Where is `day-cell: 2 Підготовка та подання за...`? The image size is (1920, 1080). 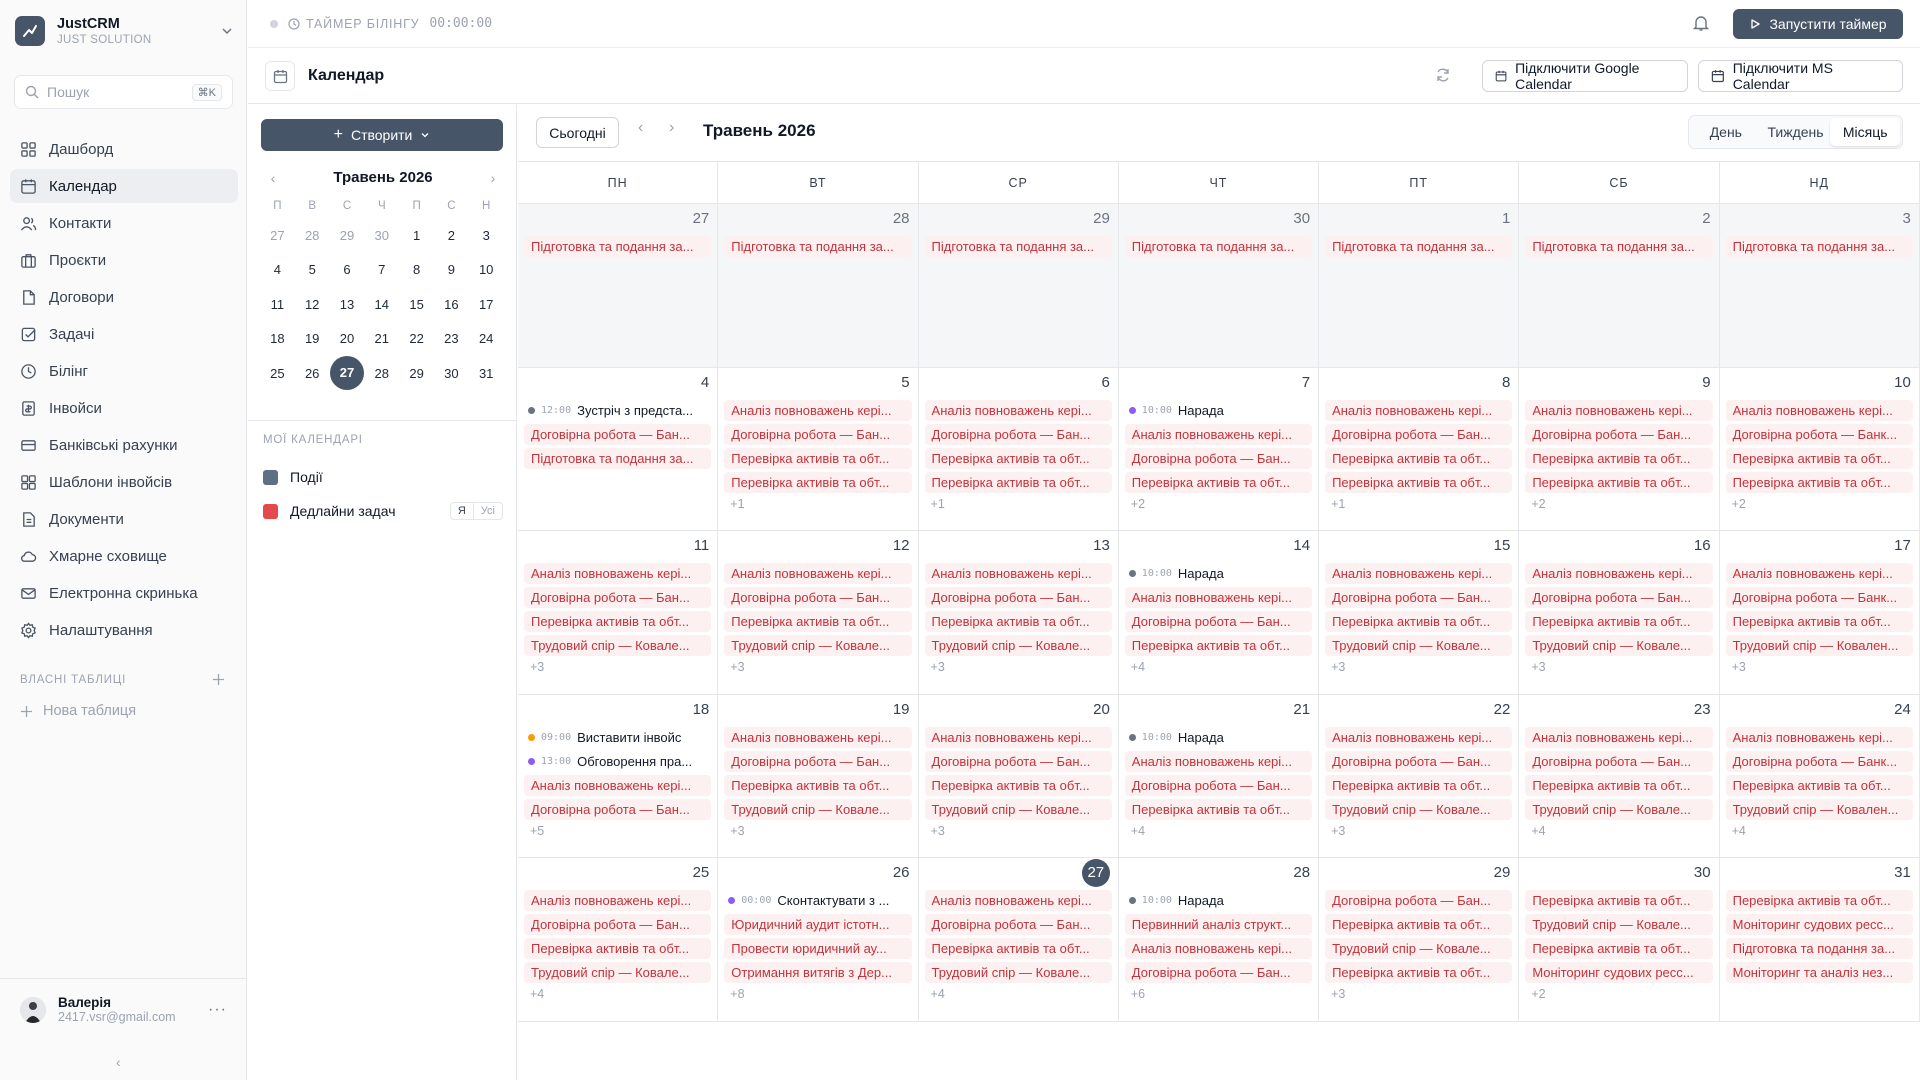 day-cell: 2 Підготовка та подання за... is located at coordinates (1619, 285).